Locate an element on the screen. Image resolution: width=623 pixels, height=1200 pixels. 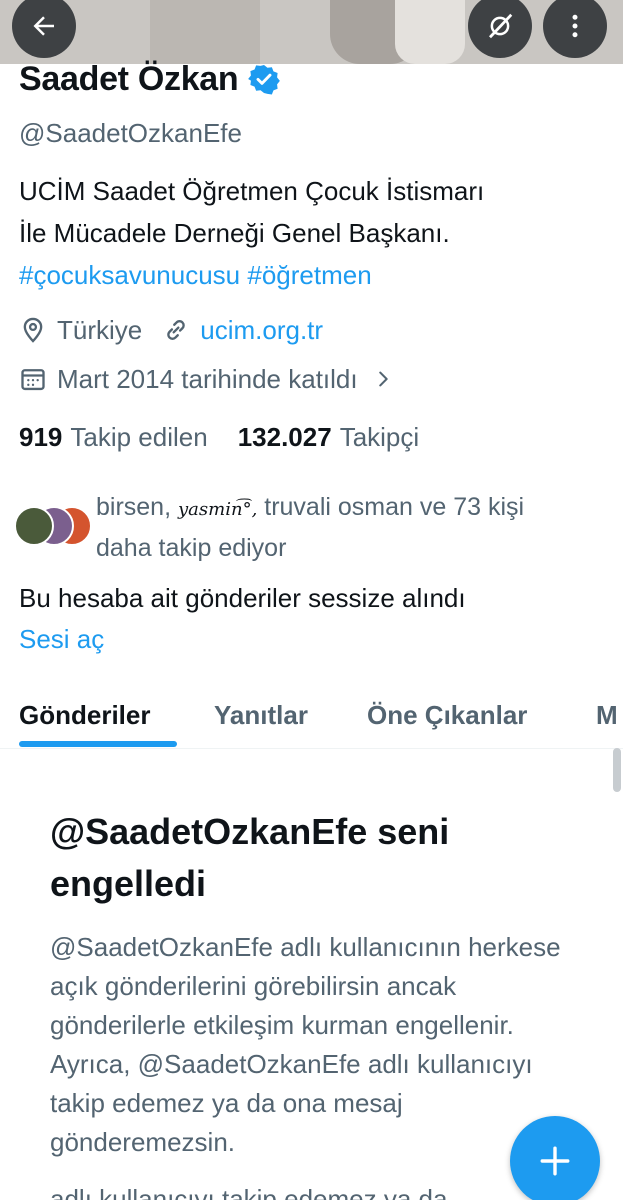
tab-replies: Yanıtlar is located at coordinates (261, 715).